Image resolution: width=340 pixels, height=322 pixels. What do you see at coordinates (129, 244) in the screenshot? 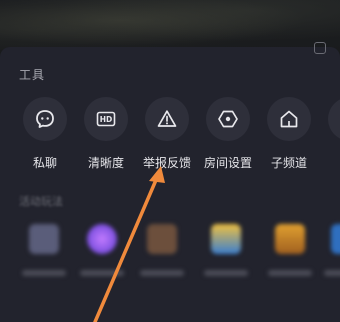
I see `annotation-arrow-icon` at bounding box center [129, 244].